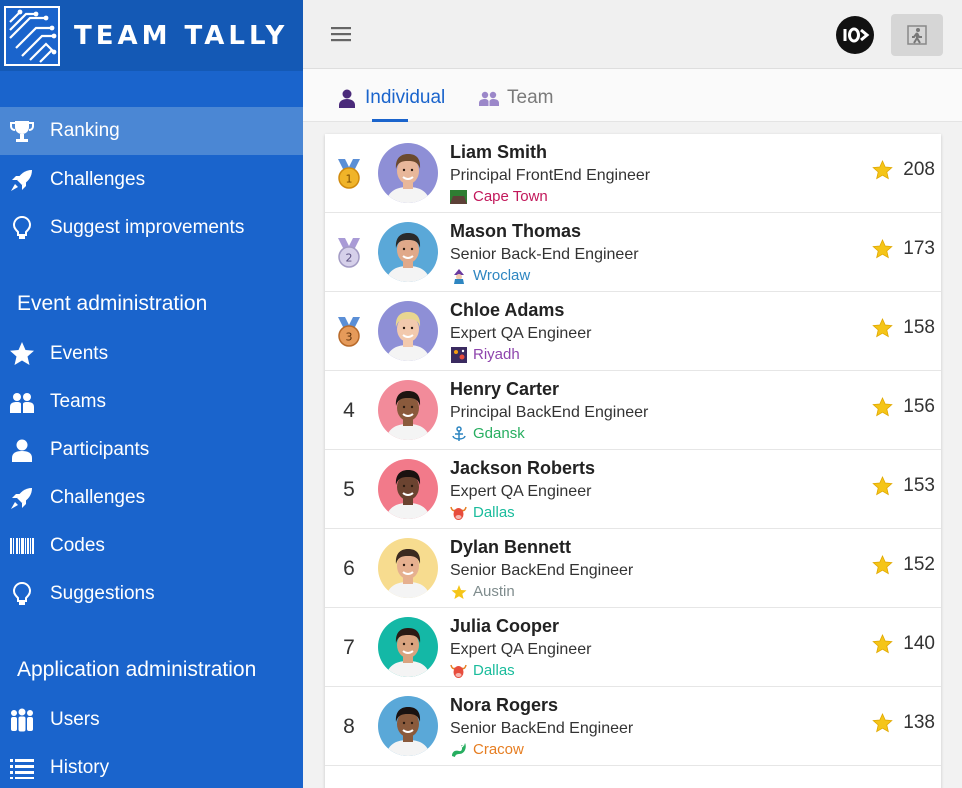 The height and width of the screenshot is (788, 962). I want to click on list-icon, so click(22, 768).